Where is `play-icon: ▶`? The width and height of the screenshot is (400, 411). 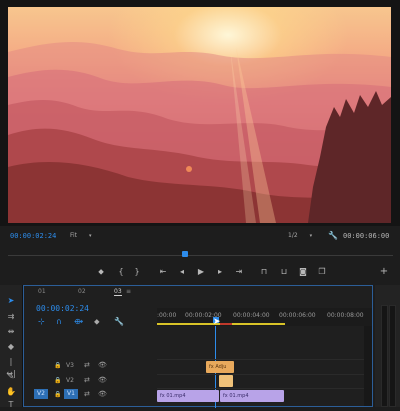 play-icon: ▶ is located at coordinates (201, 272).